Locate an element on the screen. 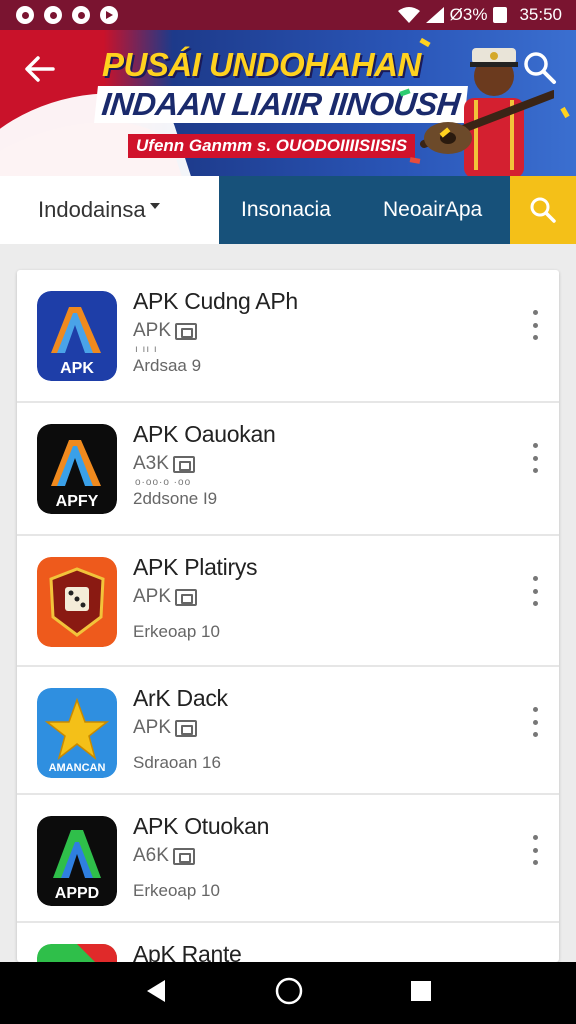 The image size is (576, 1024). app-meta: ı ıı ı is located at coordinates (146, 349).